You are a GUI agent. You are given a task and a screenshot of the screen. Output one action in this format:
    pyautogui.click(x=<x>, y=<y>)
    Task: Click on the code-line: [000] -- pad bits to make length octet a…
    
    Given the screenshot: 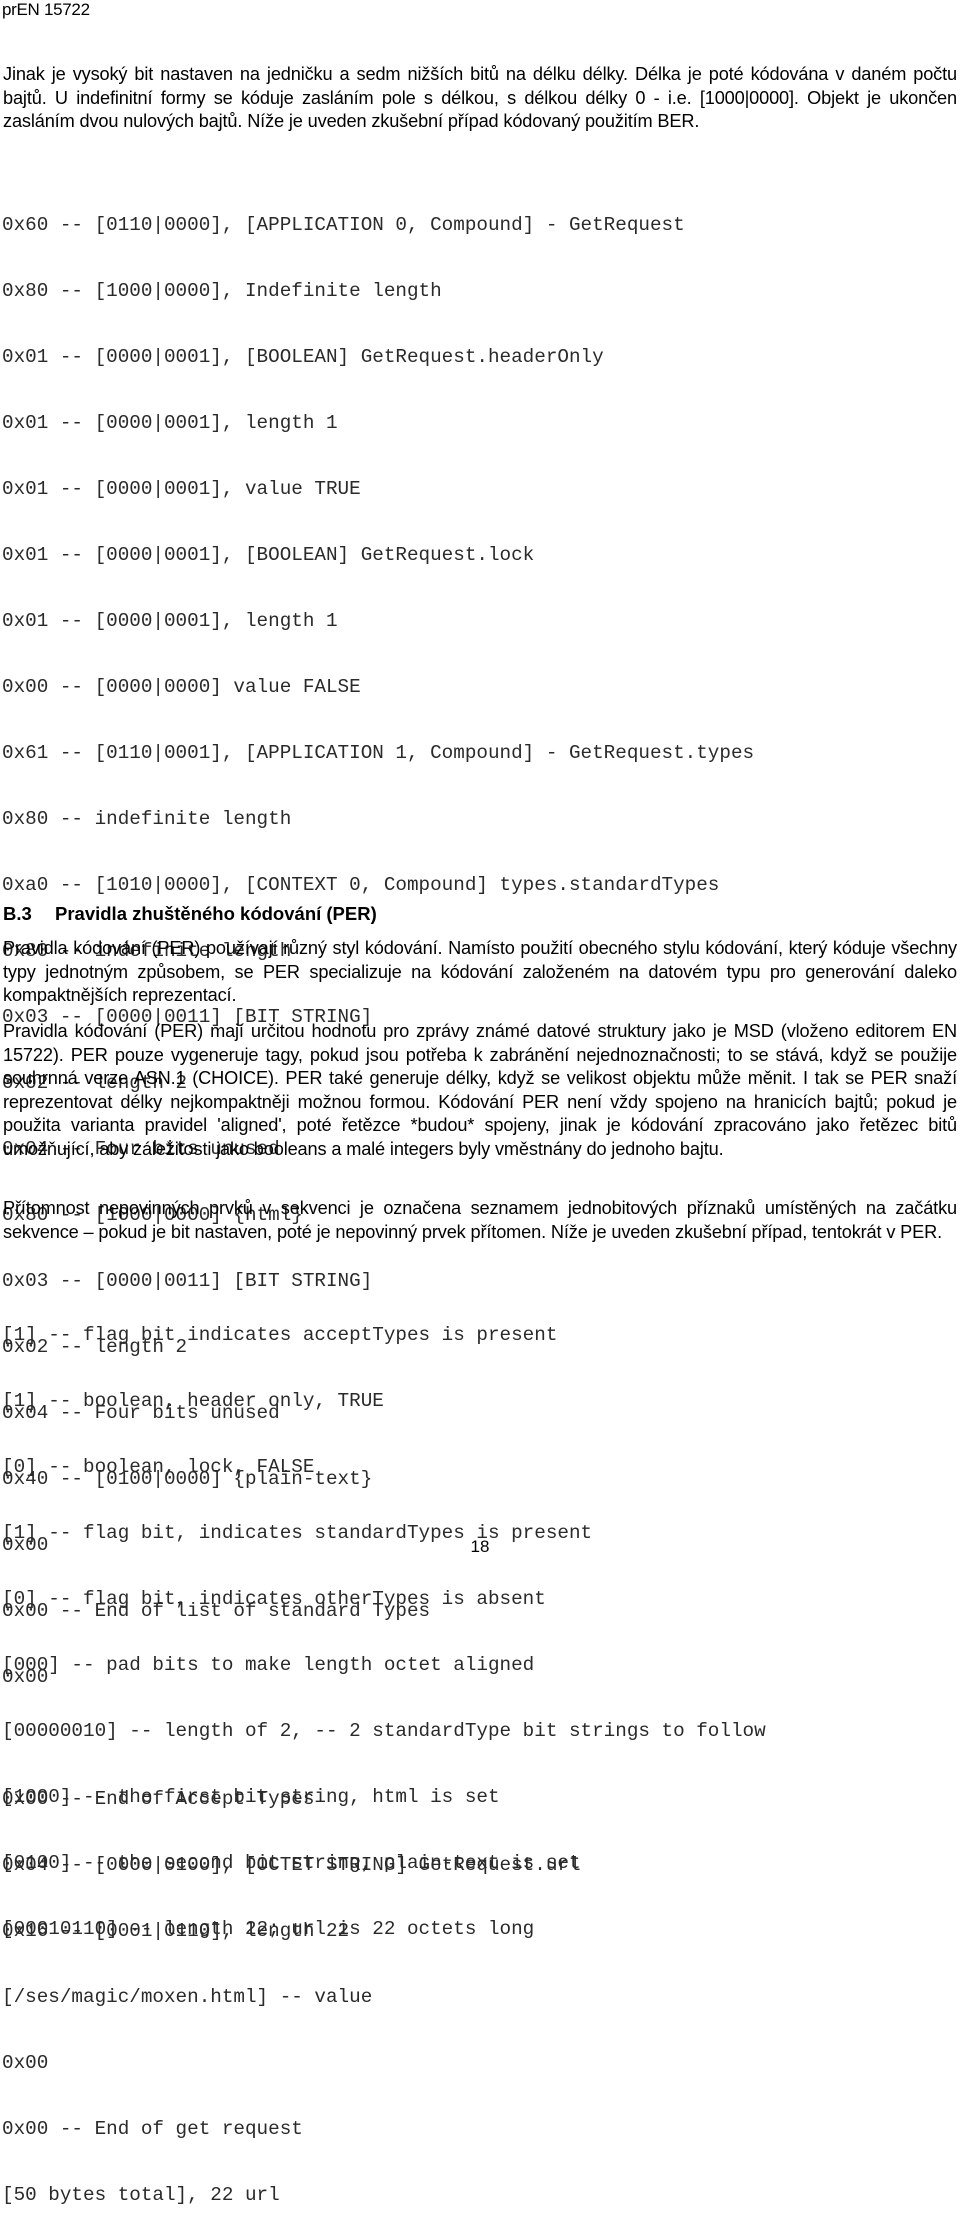 What is the action you would take?
    pyautogui.click(x=268, y=1665)
    